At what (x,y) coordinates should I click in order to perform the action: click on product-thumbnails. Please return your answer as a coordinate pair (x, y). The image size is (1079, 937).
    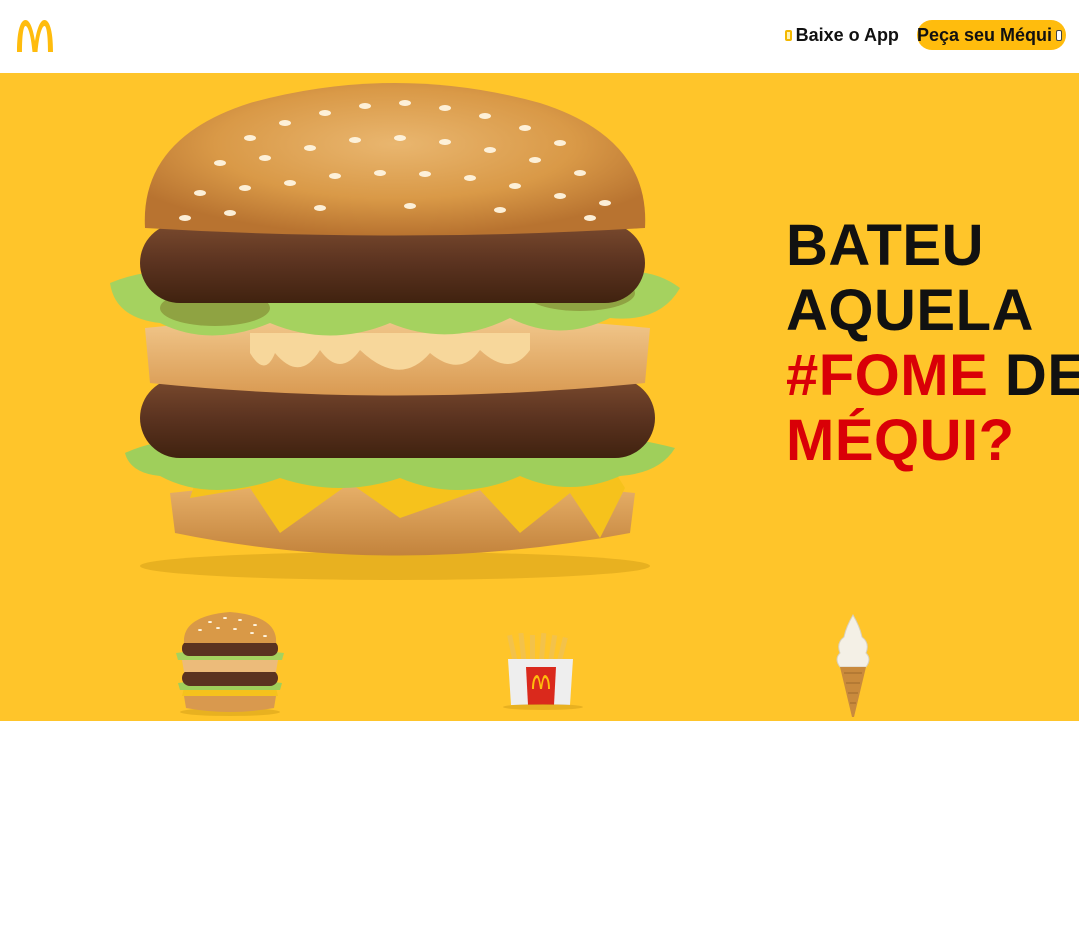
    Looking at the image, I should click on (539, 662).